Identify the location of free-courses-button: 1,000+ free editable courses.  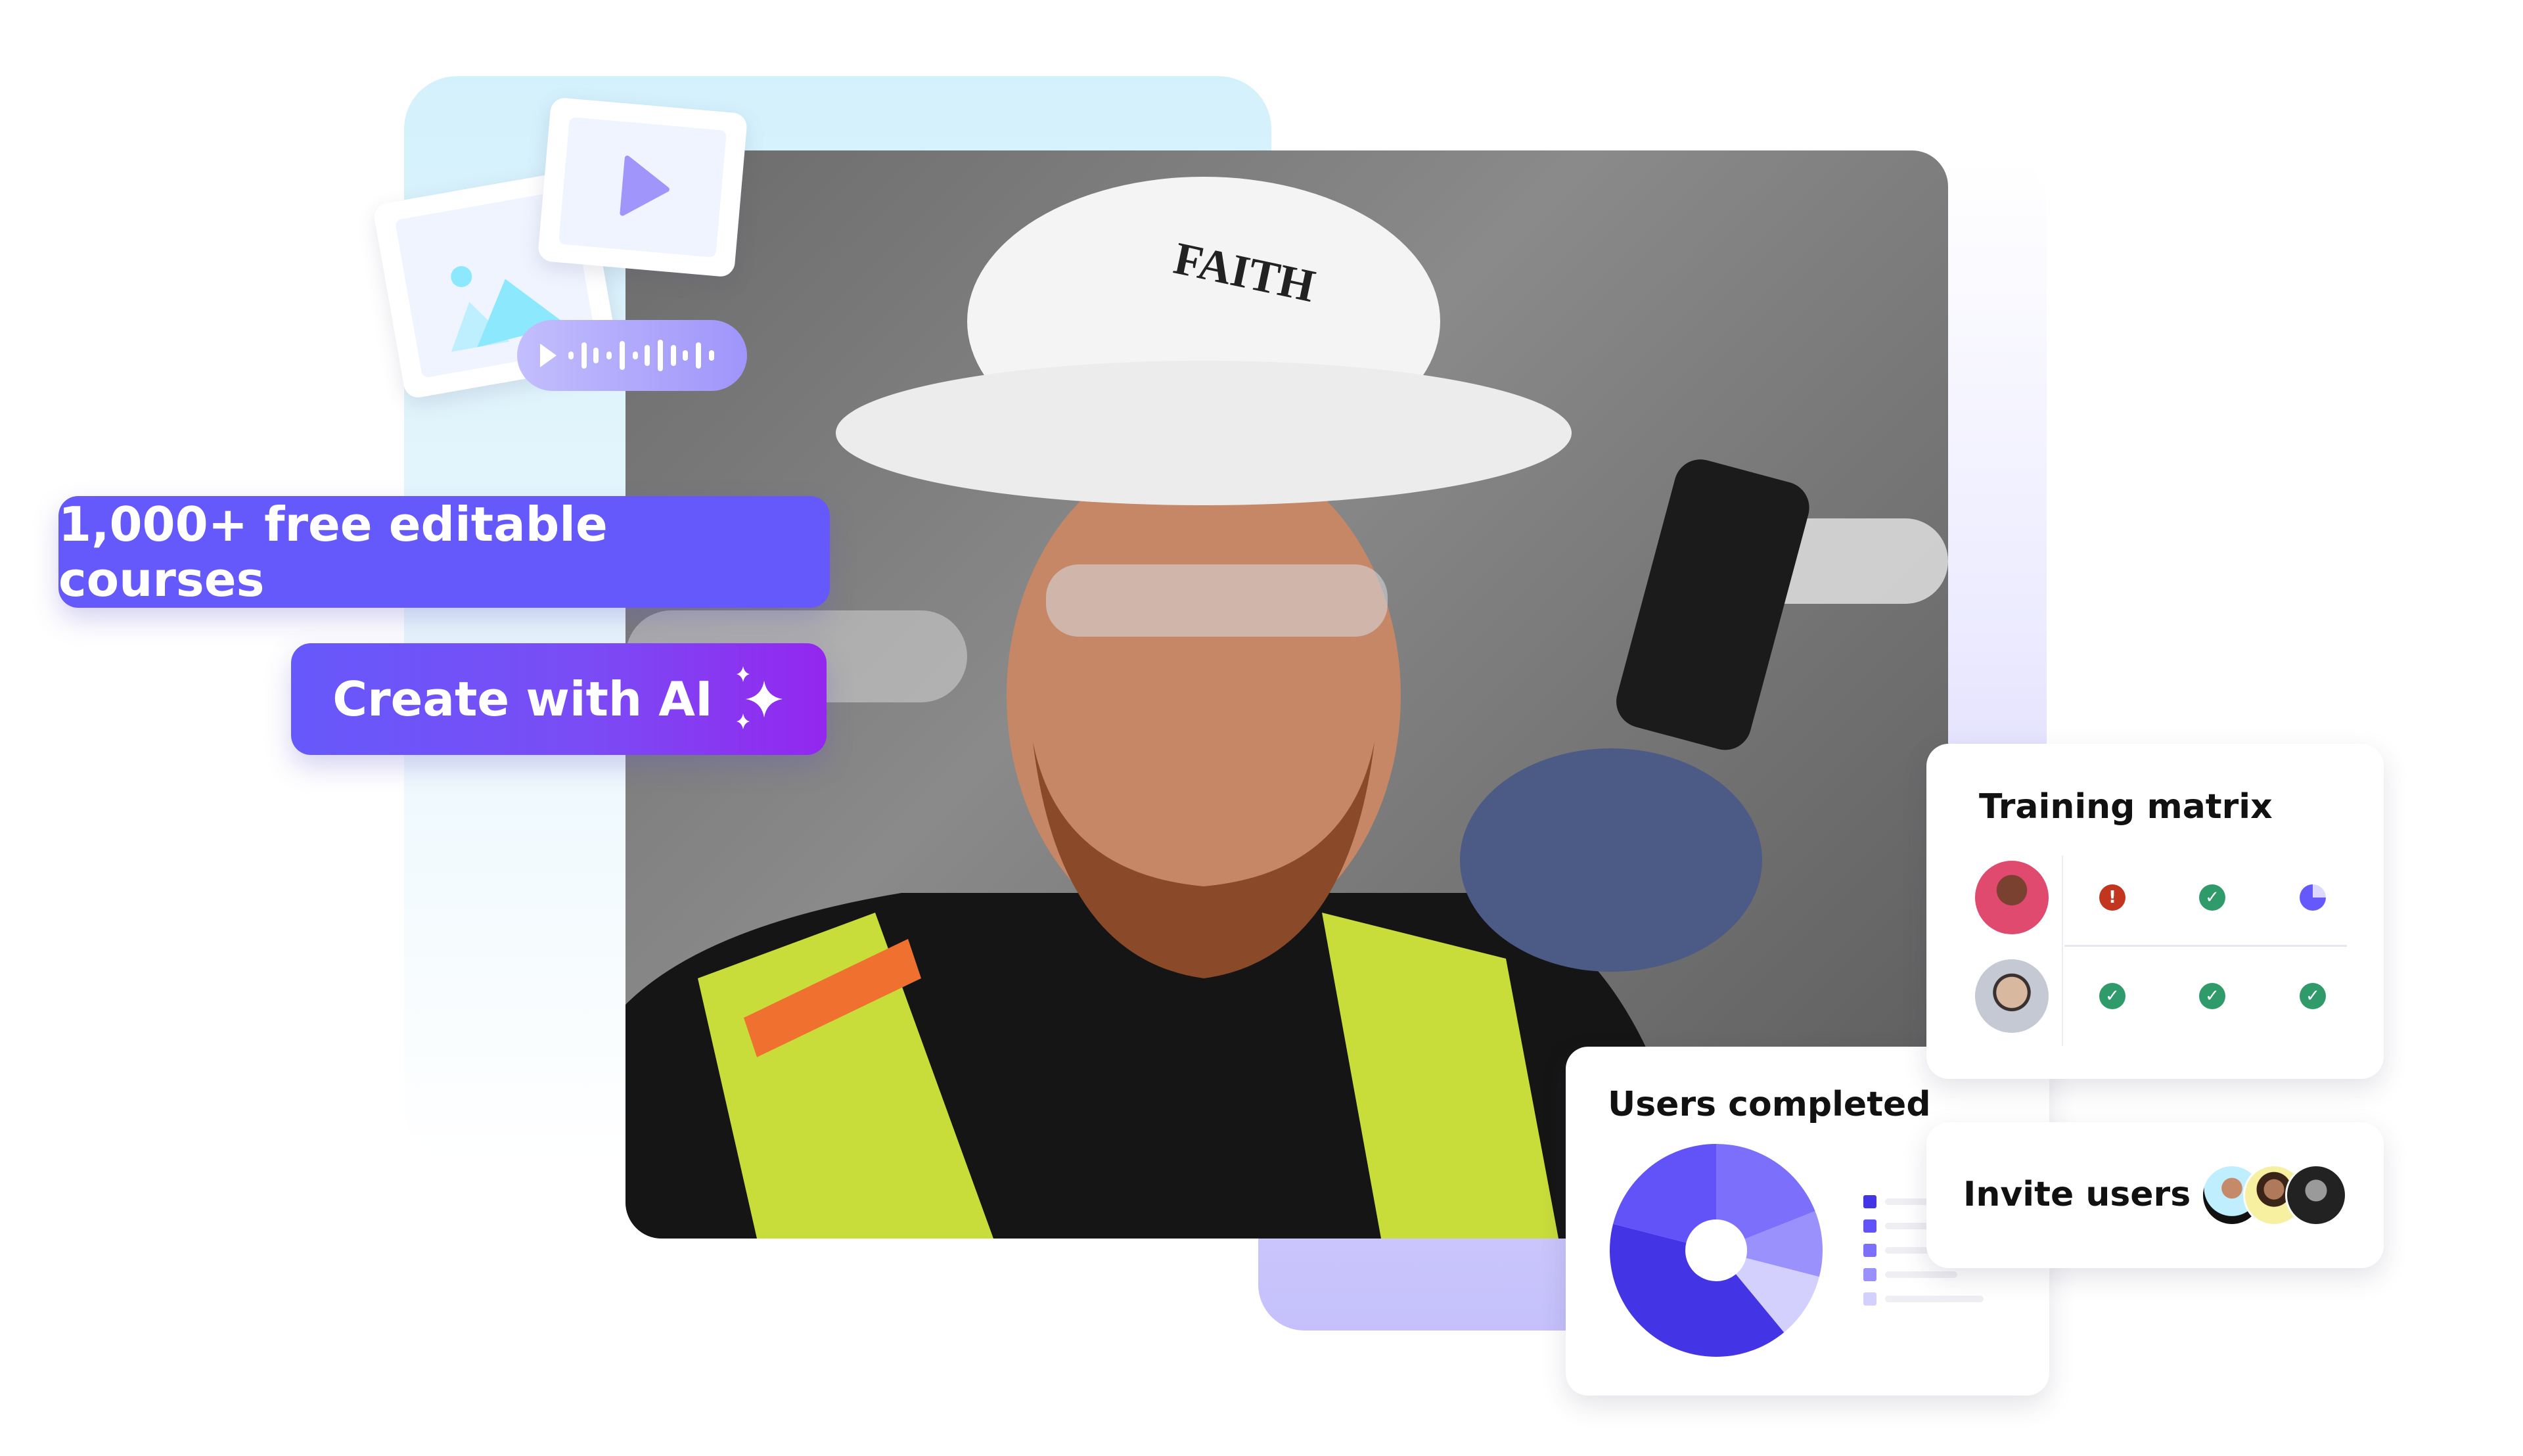
(444, 552).